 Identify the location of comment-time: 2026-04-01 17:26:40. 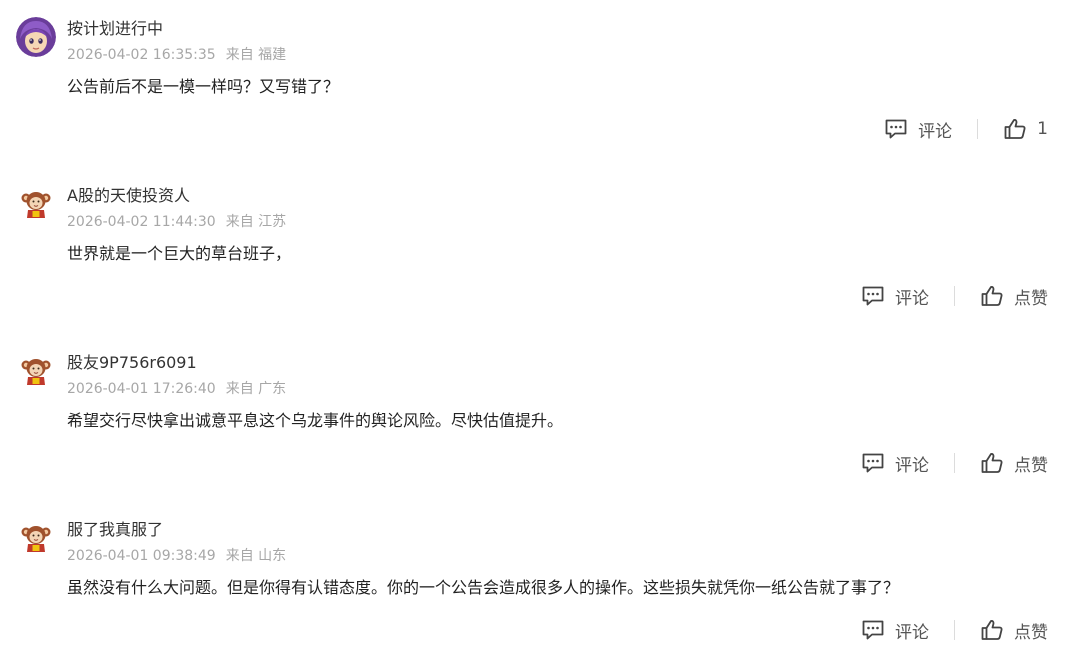
(141, 389).